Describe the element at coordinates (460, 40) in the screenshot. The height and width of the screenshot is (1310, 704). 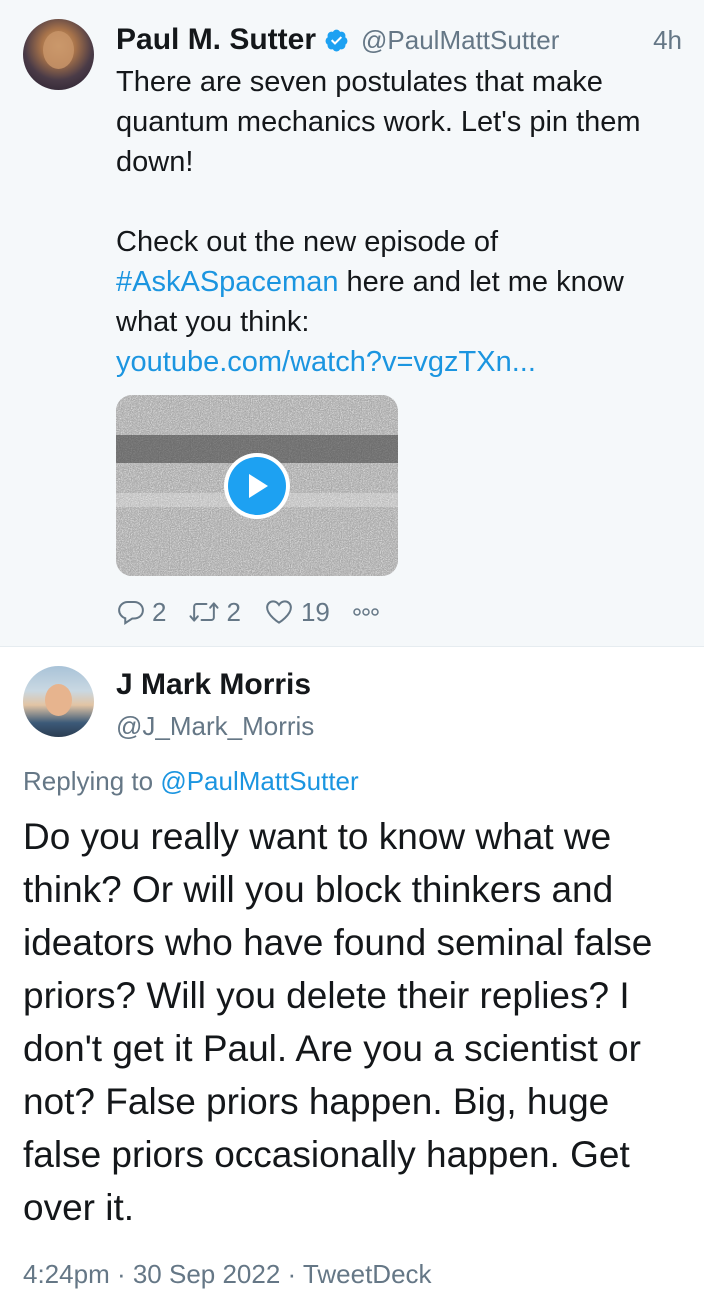
I see `author-handle: @PaulMattSutter` at that location.